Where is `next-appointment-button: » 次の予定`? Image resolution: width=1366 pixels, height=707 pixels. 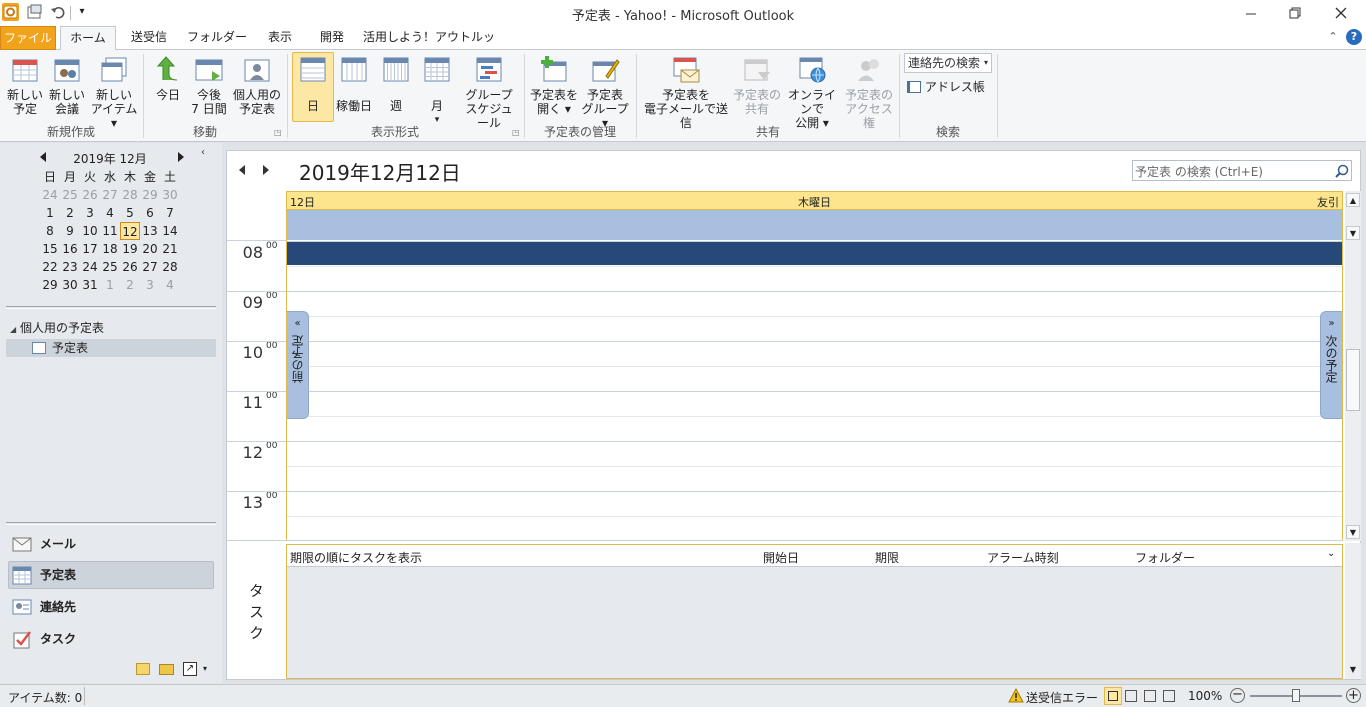 next-appointment-button: » 次の予定 is located at coordinates (1331, 365).